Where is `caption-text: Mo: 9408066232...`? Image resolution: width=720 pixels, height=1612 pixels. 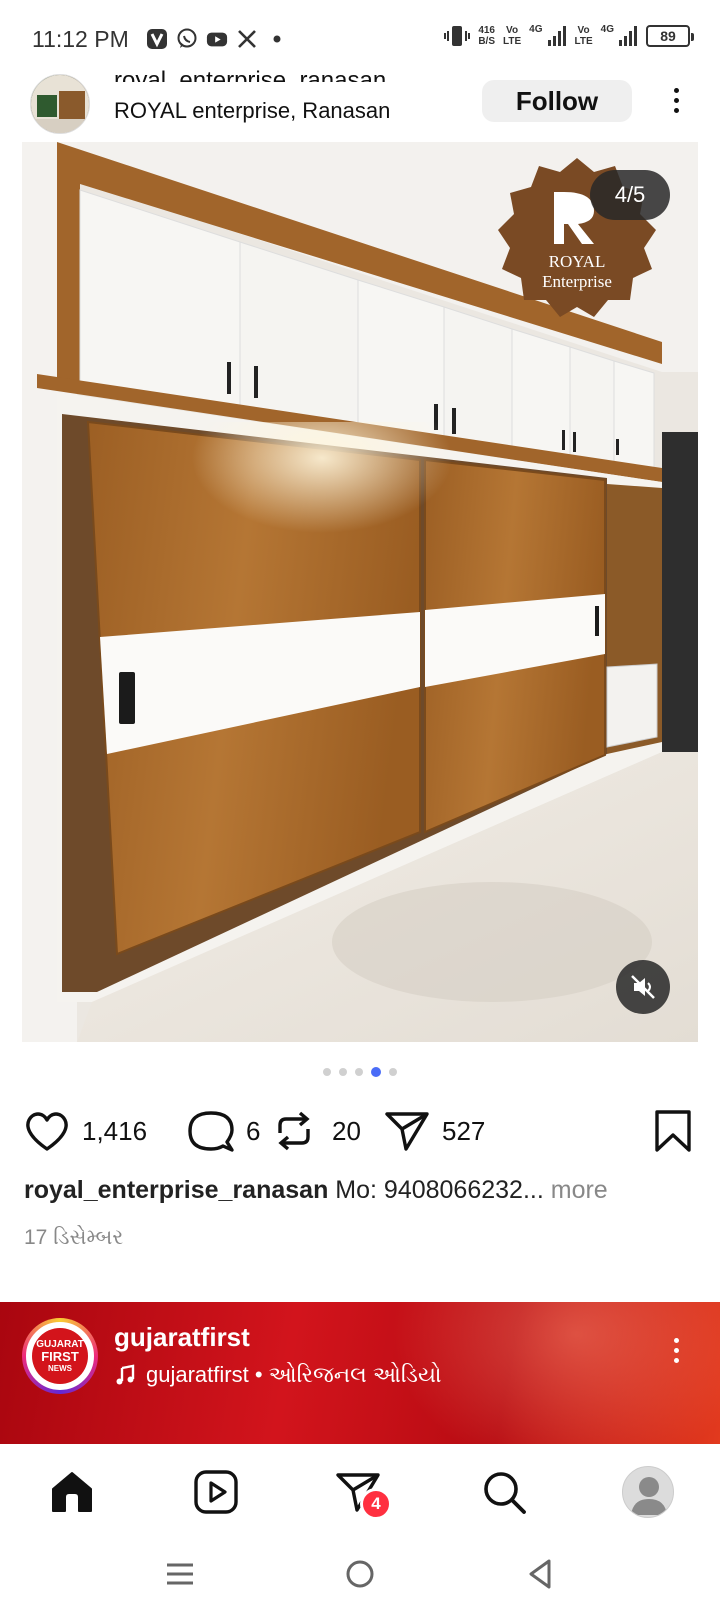 caption-text: Mo: 9408066232... is located at coordinates (439, 1190).